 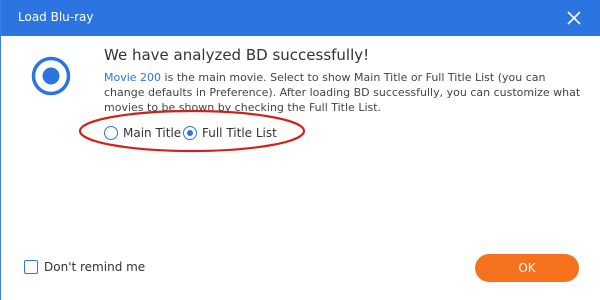 I want to click on titlebar: Load Blu-ray, so click(x=300, y=18).